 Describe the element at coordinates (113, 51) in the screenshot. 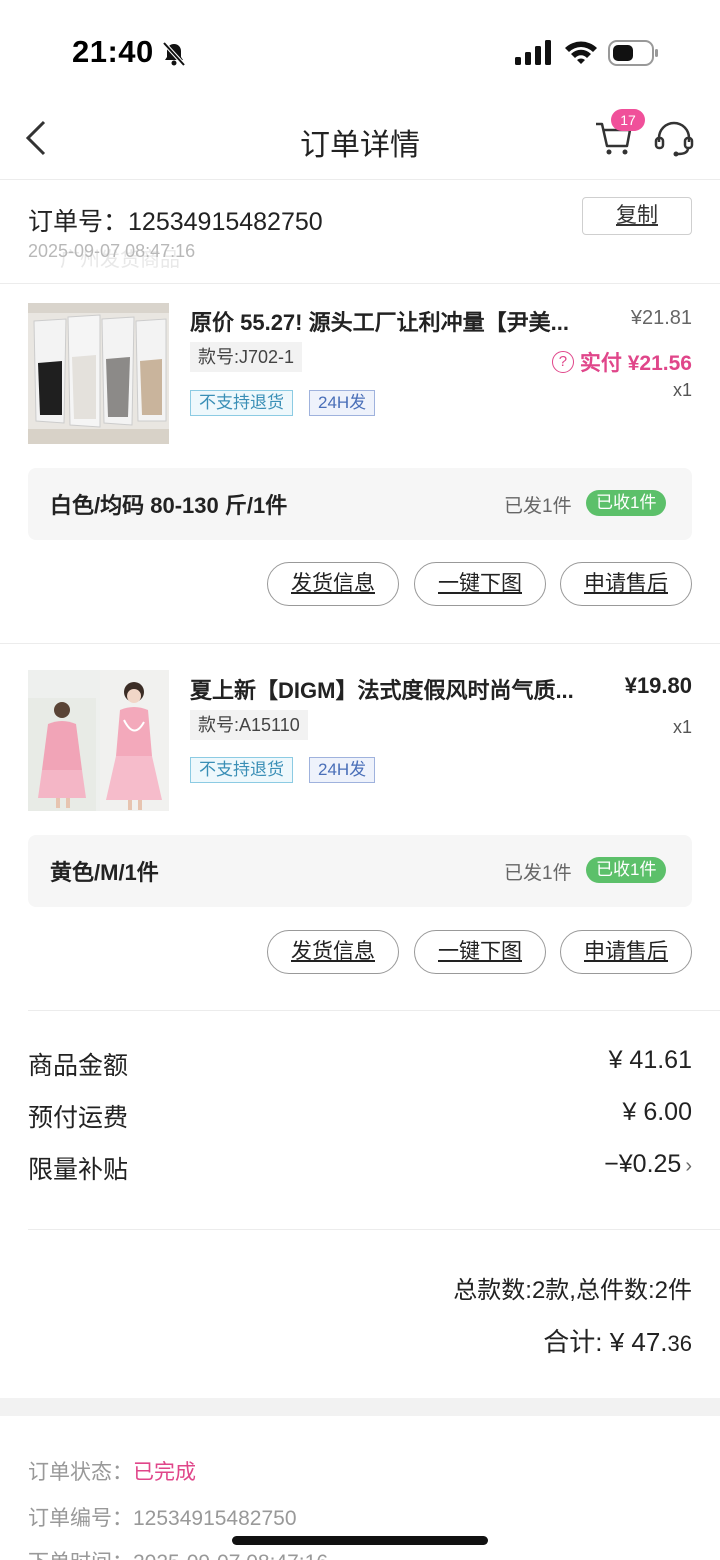

I see `status-time: 21:40` at that location.